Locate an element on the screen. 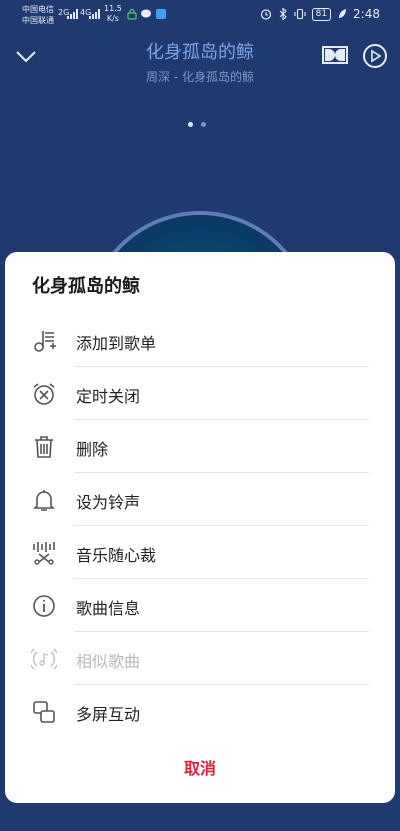 The height and width of the screenshot is (831, 400). menu-item-label: 设为铃声 is located at coordinates (108, 502).